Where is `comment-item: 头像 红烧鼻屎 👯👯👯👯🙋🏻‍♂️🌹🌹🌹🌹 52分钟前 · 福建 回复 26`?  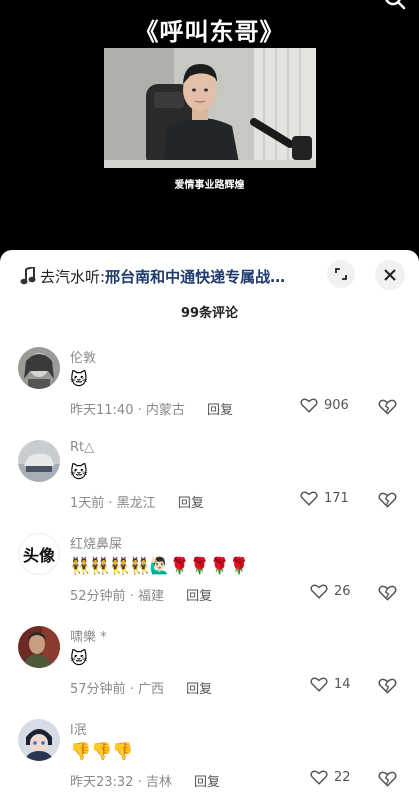
comment-item: 头像 红烧鼻屎 👯👯👯👯🙋🏻‍♂️🌹🌹🌹🌹 52分钟前 · 福建 回复 26 is located at coordinates (209, 579).